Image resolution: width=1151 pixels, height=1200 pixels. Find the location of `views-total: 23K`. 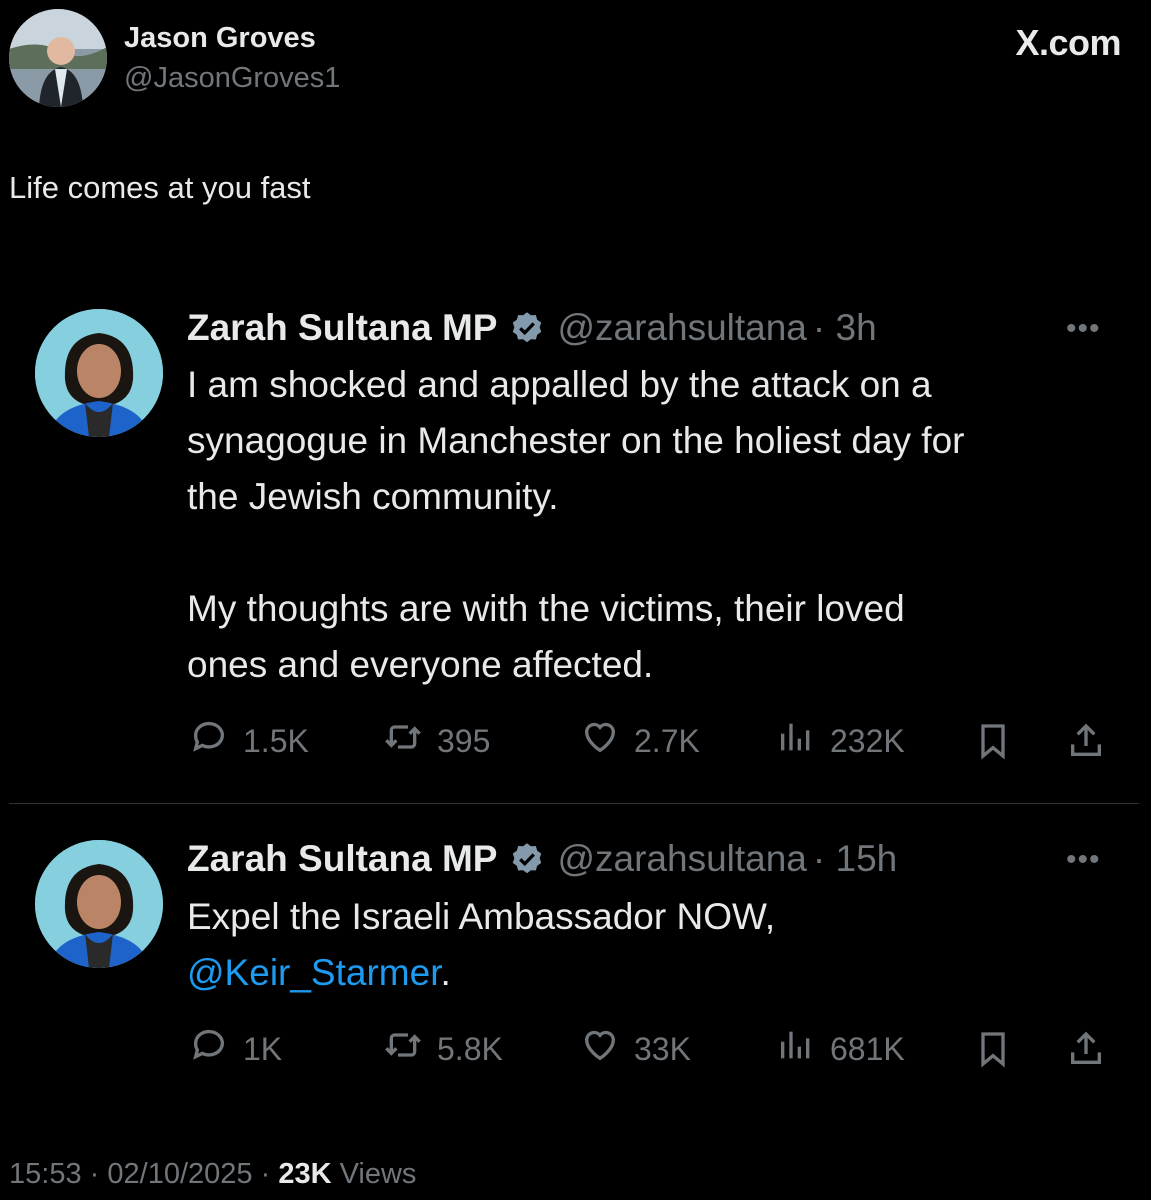

views-total: 23K is located at coordinates (305, 1174).